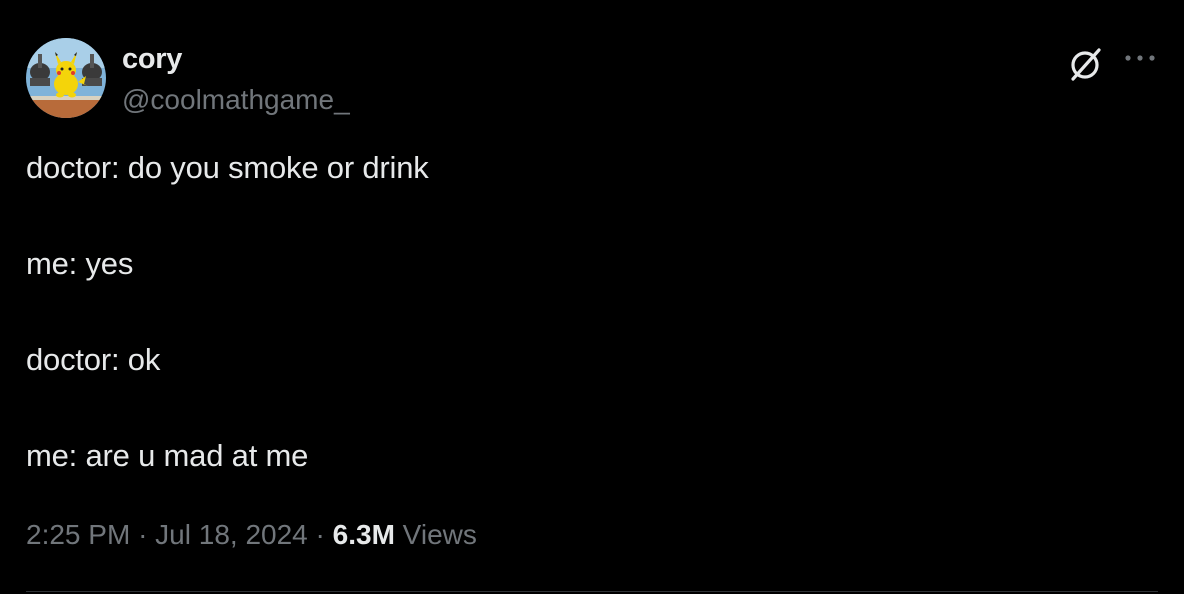 The image size is (1184, 594). I want to click on grok-icon, so click(1086, 64).